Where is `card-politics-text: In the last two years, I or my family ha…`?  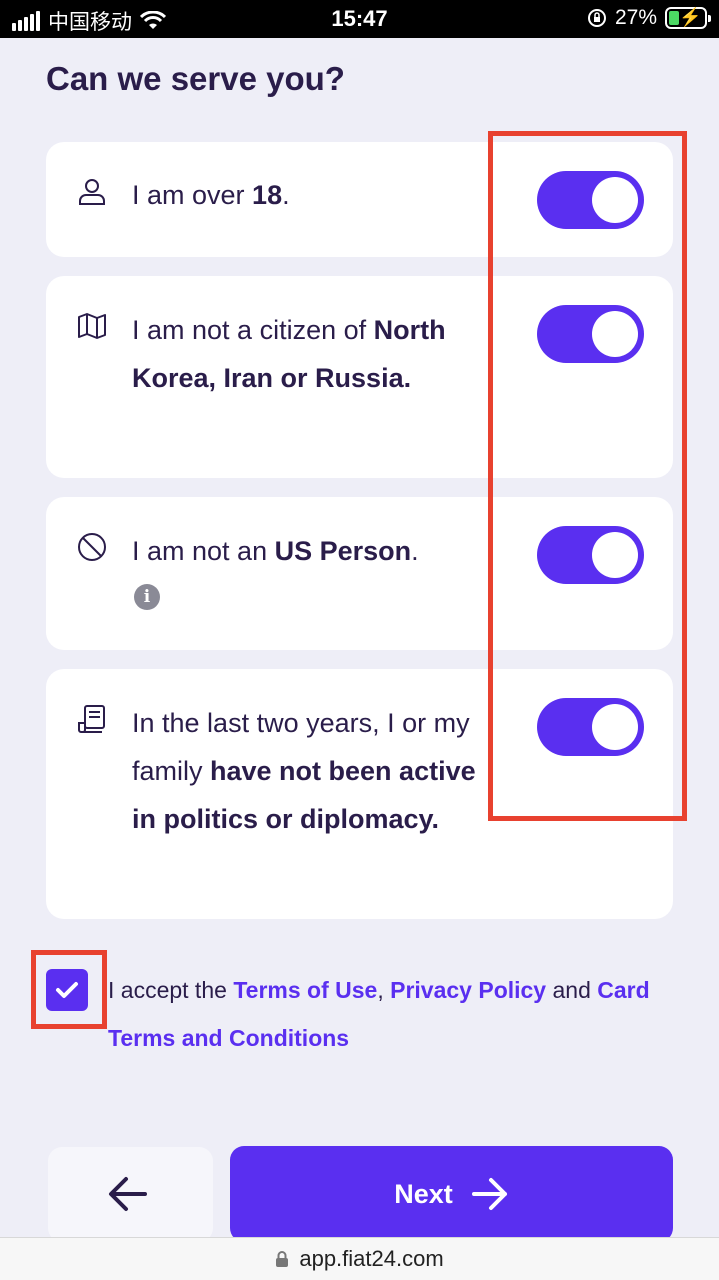
card-politics-text: In the last two years, I or my family ha… is located at coordinates (304, 771).